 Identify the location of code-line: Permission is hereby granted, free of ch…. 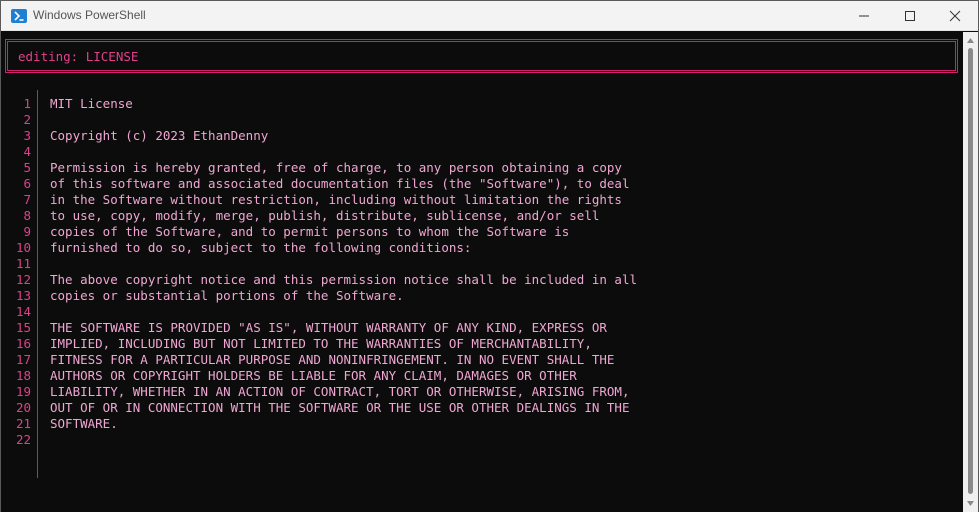
(500, 168).